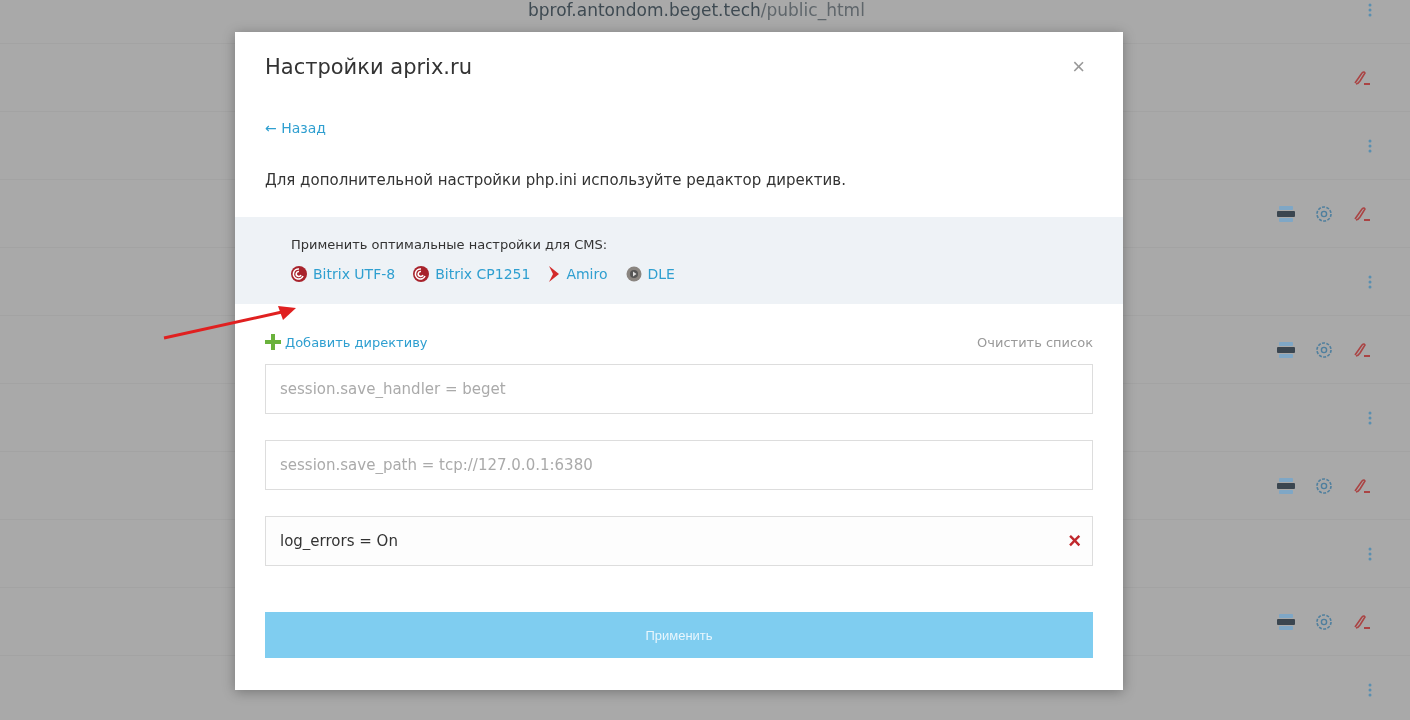 This screenshot has height=720, width=1410. Describe the element at coordinates (679, 465) in the screenshot. I see `directive-field: session.save_path = tcp://127.0.0.1:6380` at that location.